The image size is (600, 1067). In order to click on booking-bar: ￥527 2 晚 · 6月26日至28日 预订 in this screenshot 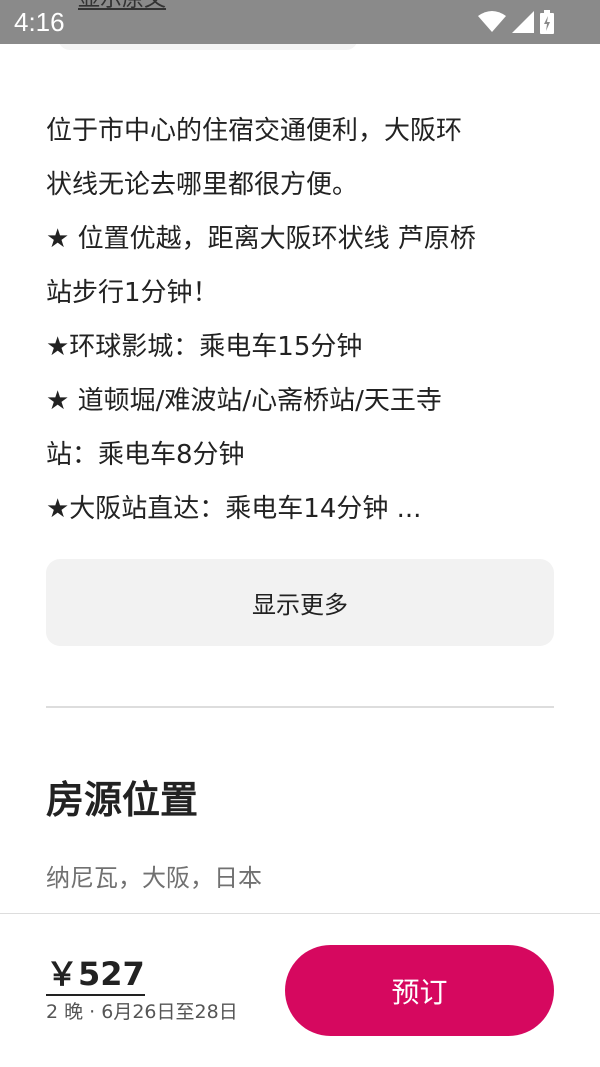, I will do `click(300, 990)`.